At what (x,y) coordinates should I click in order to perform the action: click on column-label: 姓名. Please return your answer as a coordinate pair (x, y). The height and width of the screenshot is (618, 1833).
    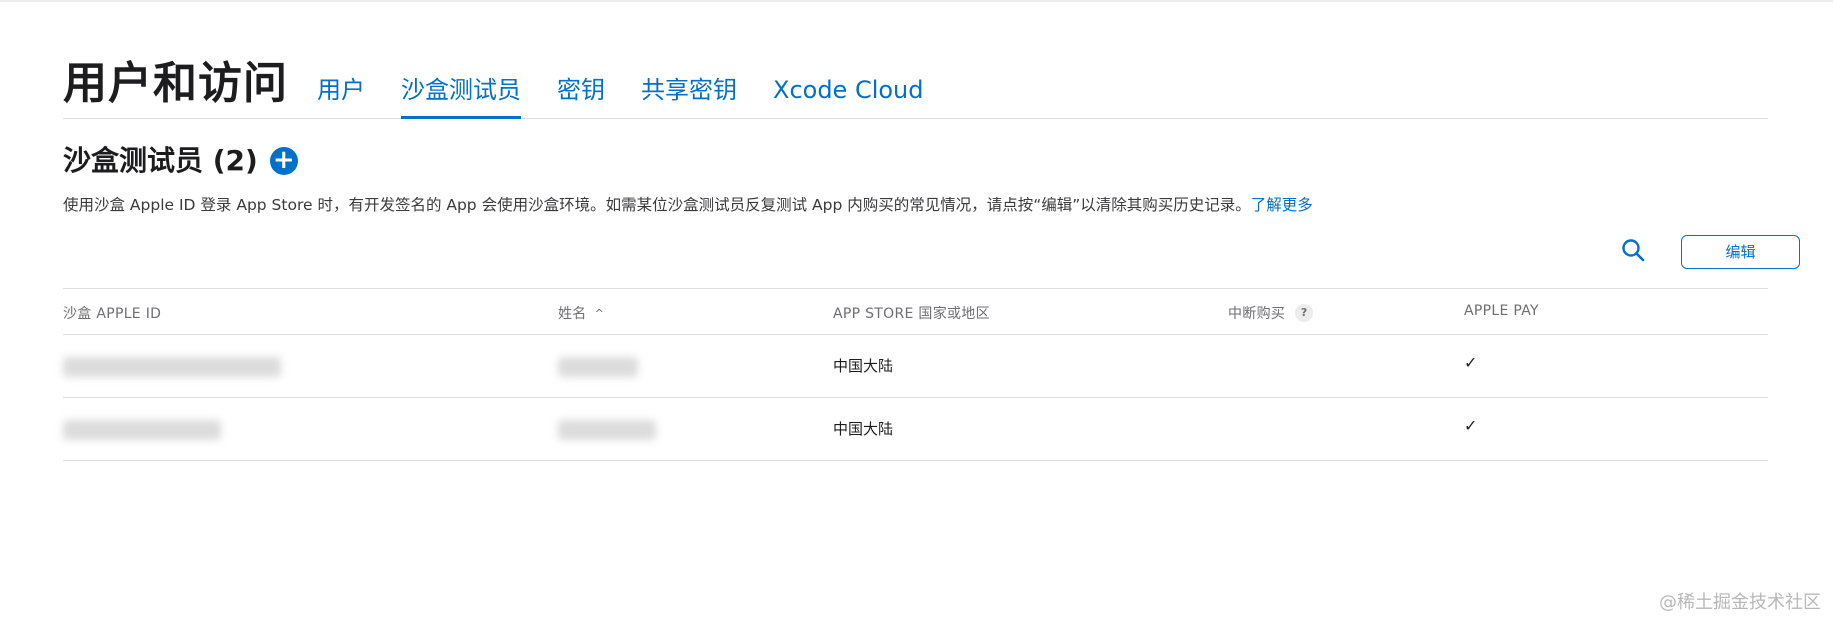
    Looking at the image, I should click on (572, 314).